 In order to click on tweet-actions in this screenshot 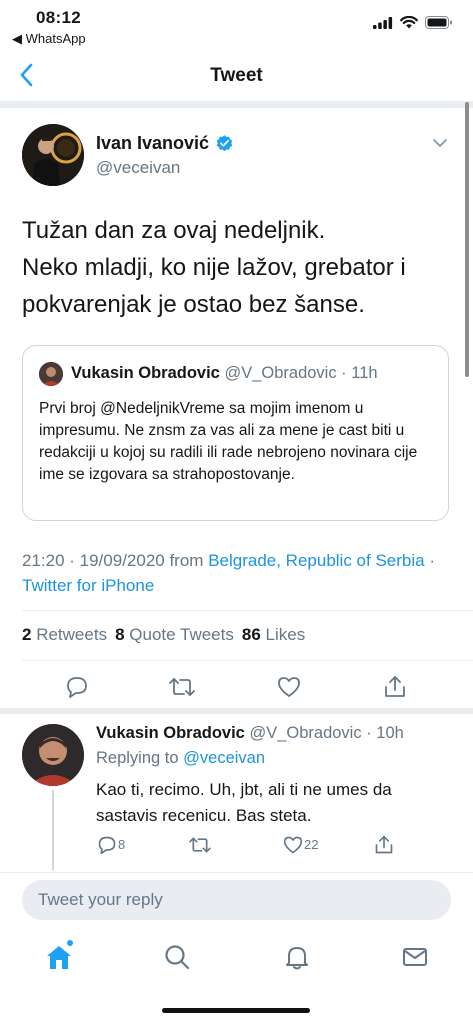, I will do `click(236, 687)`.